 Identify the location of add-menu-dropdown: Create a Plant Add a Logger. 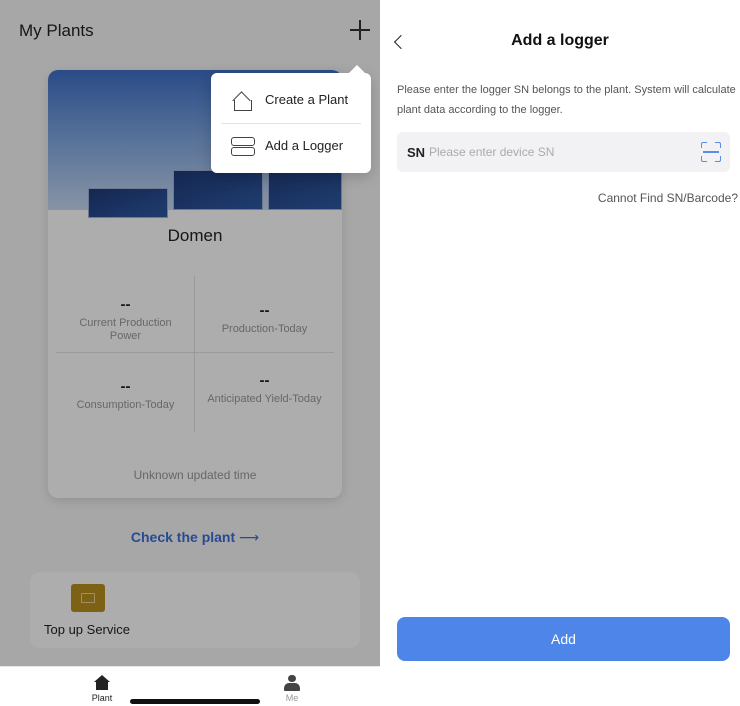
(291, 119).